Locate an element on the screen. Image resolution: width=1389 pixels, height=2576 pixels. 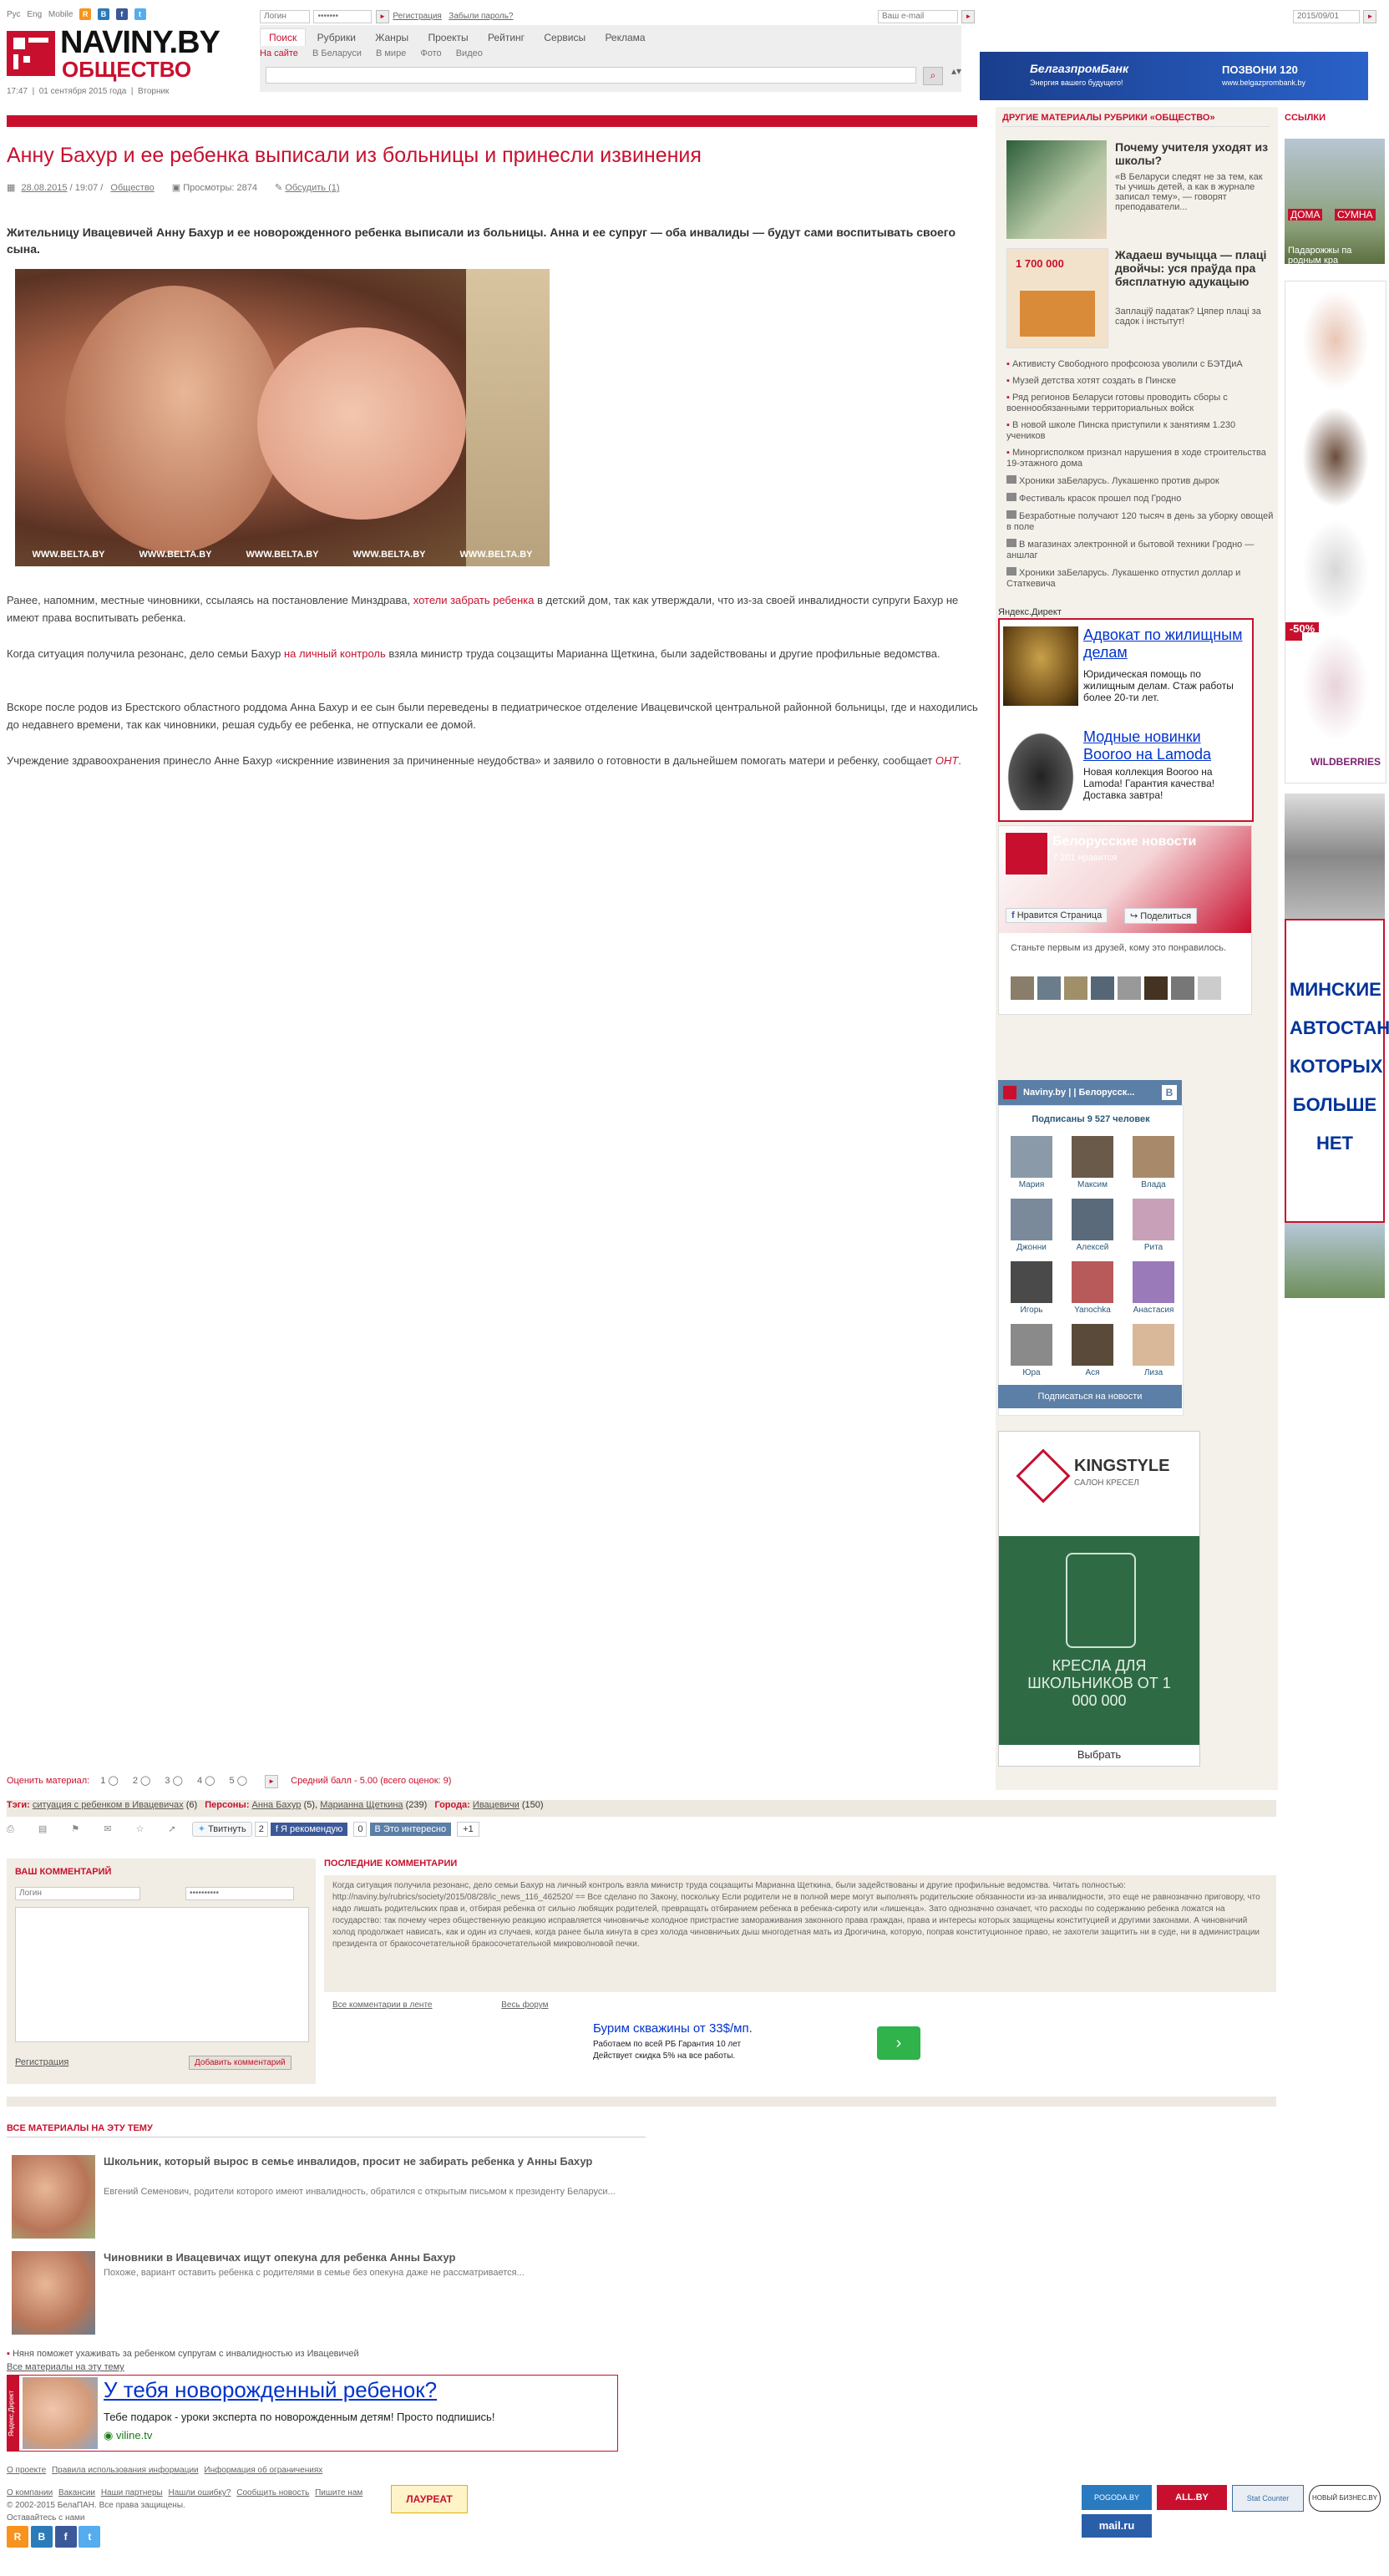
register-link: Регистрация is located at coordinates (417, 16).